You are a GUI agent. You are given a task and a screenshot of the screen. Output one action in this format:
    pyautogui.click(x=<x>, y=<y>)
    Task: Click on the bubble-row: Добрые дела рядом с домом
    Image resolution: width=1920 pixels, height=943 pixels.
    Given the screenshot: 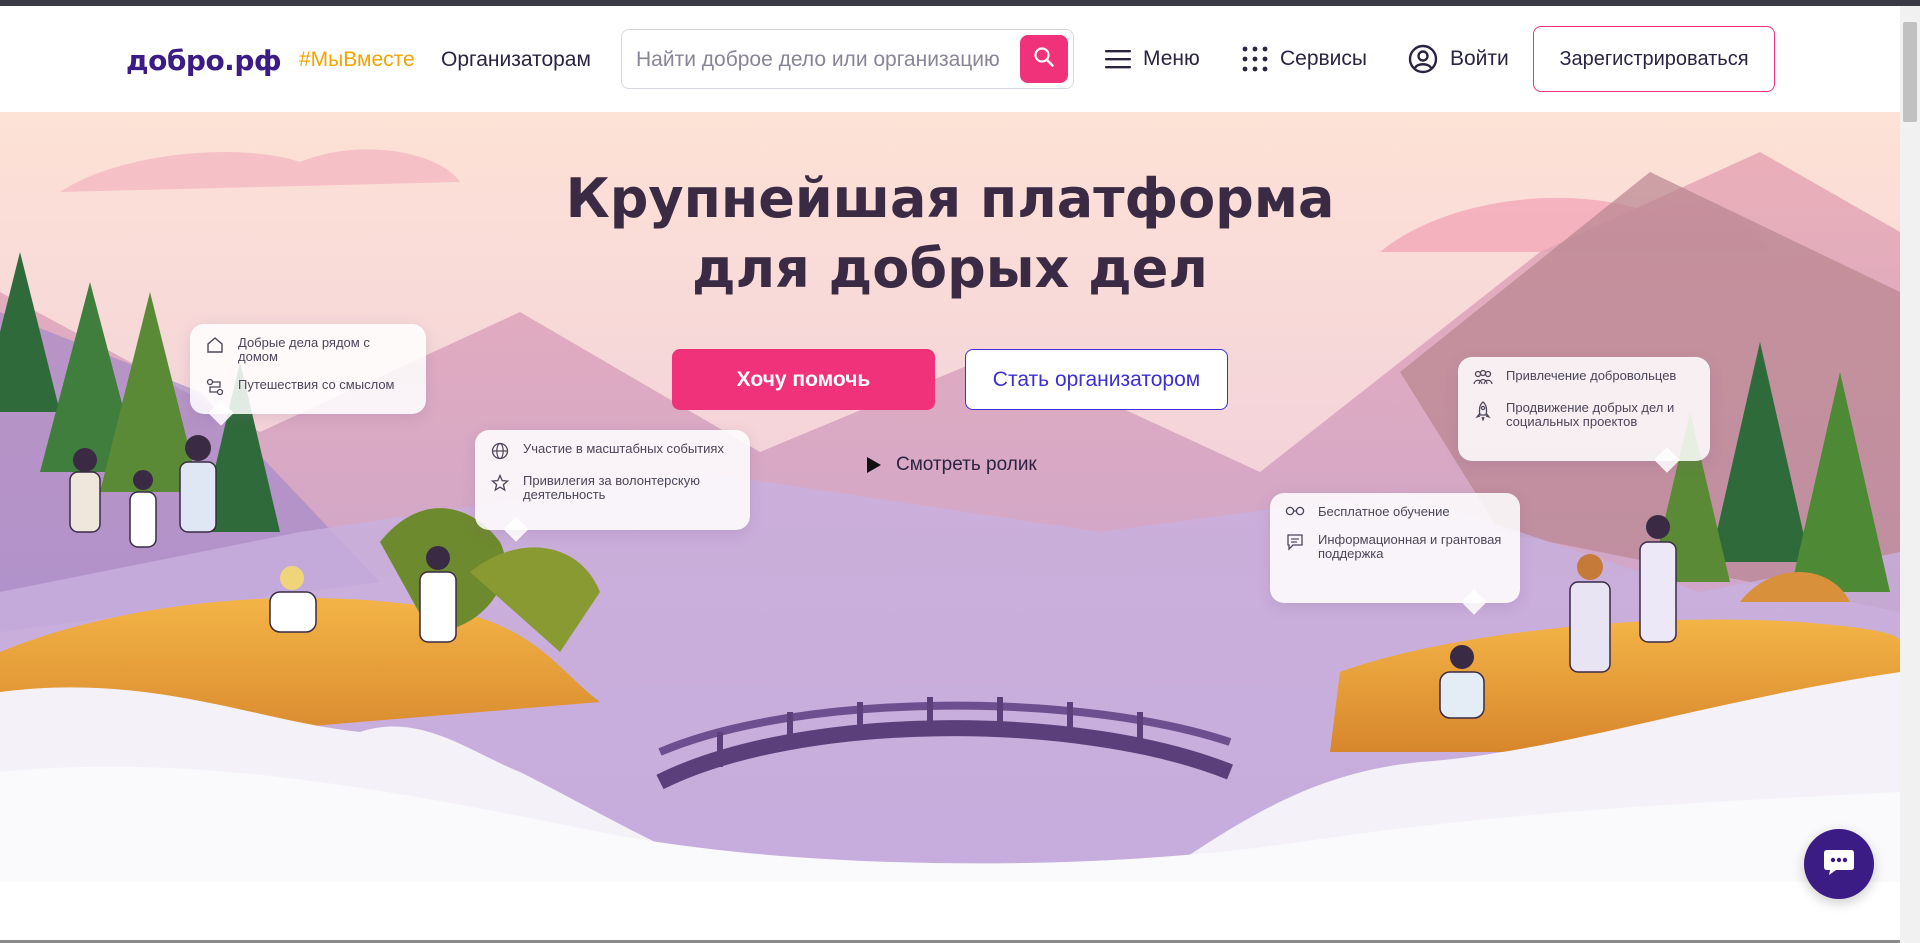 What is the action you would take?
    pyautogui.click(x=308, y=350)
    